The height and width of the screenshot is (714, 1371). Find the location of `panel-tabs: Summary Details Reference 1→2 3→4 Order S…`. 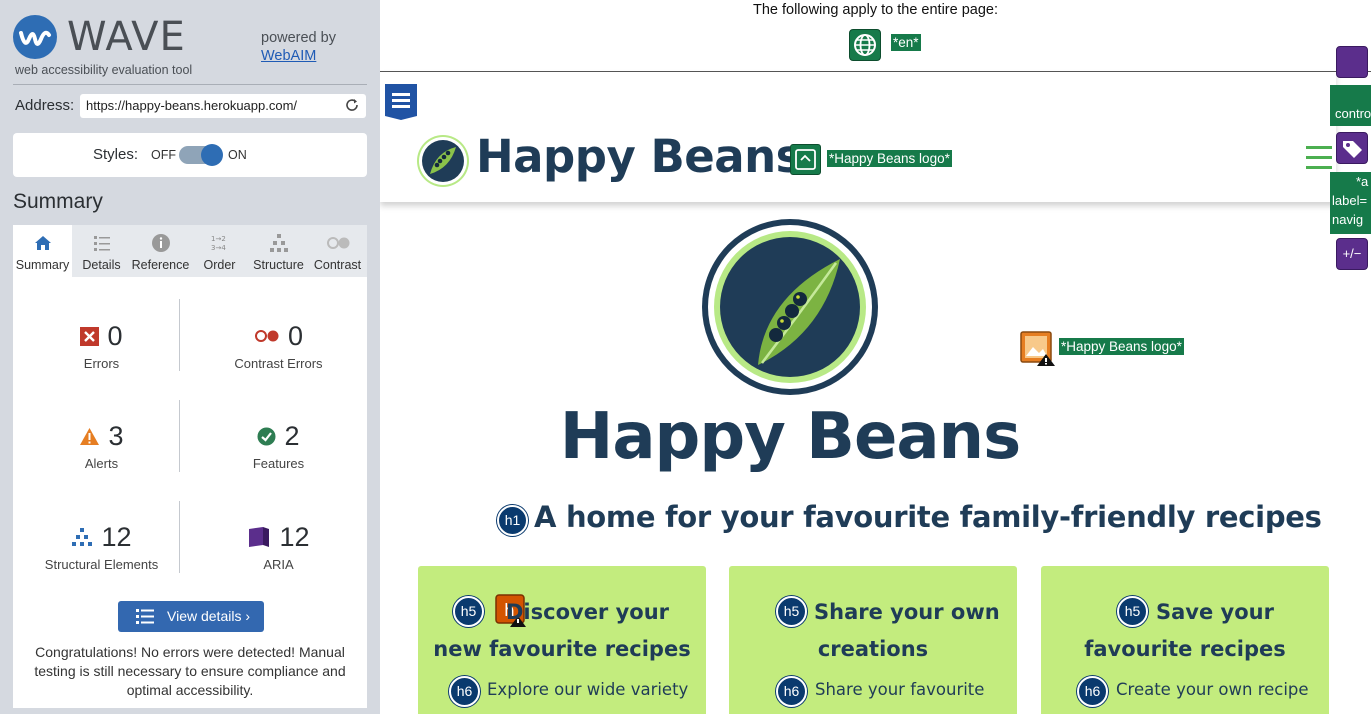

panel-tabs: Summary Details Reference 1→2 3→4 Order S… is located at coordinates (190, 251).